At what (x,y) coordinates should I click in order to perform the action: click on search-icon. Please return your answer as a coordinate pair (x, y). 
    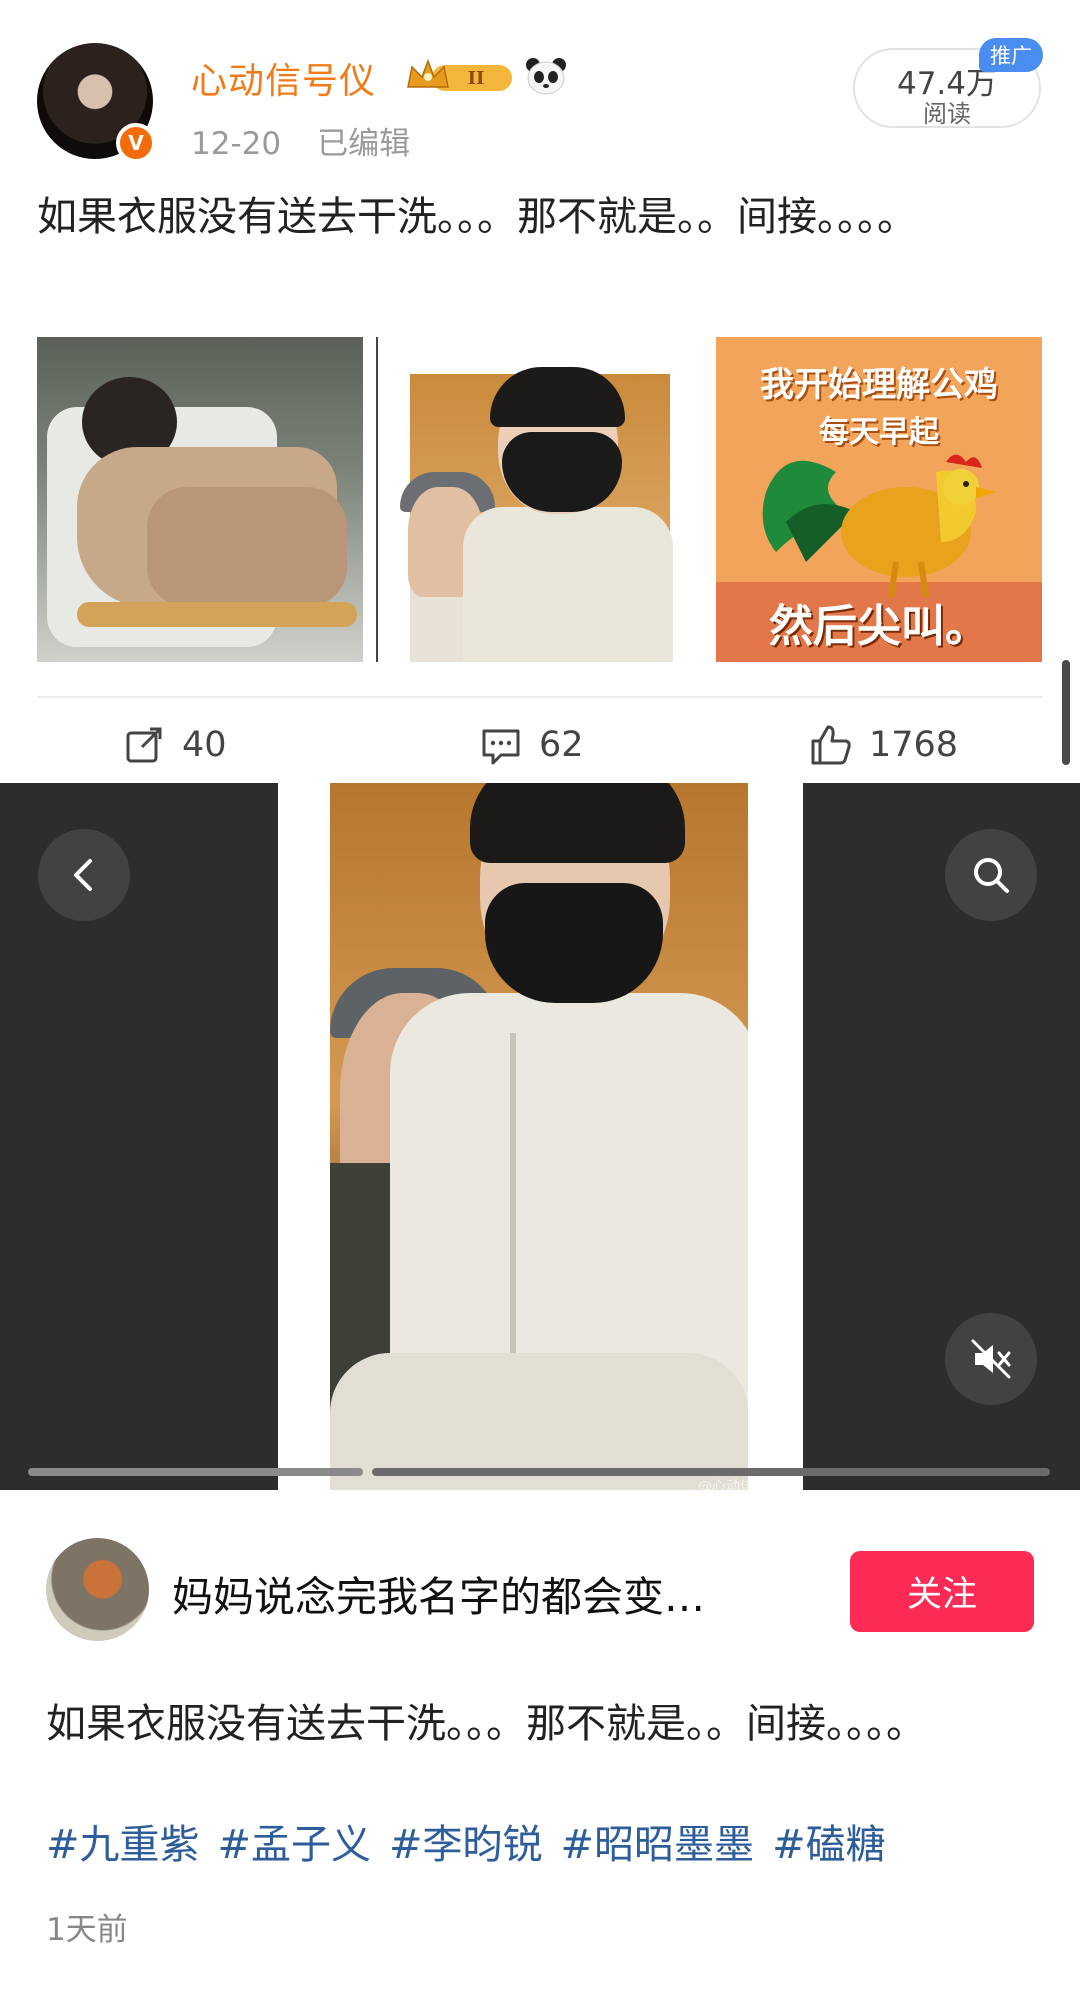
    Looking at the image, I should click on (991, 875).